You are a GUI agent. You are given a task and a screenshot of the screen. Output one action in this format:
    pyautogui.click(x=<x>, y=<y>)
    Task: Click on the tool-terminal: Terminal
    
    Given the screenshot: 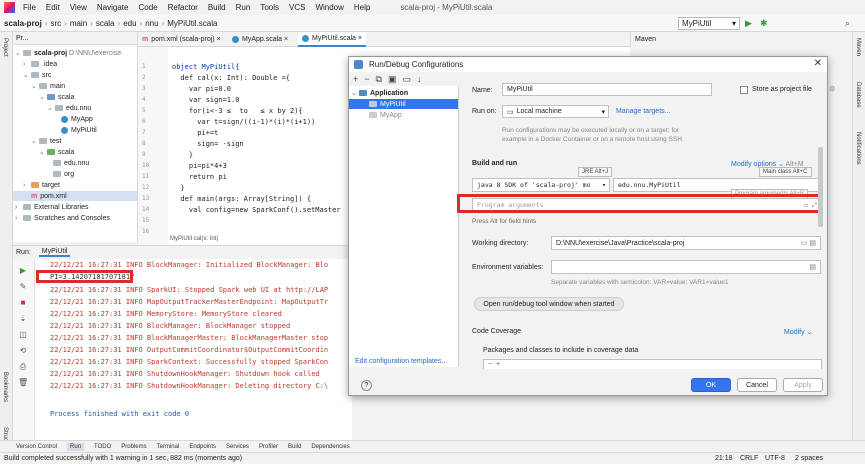 What is the action you would take?
    pyautogui.click(x=168, y=447)
    